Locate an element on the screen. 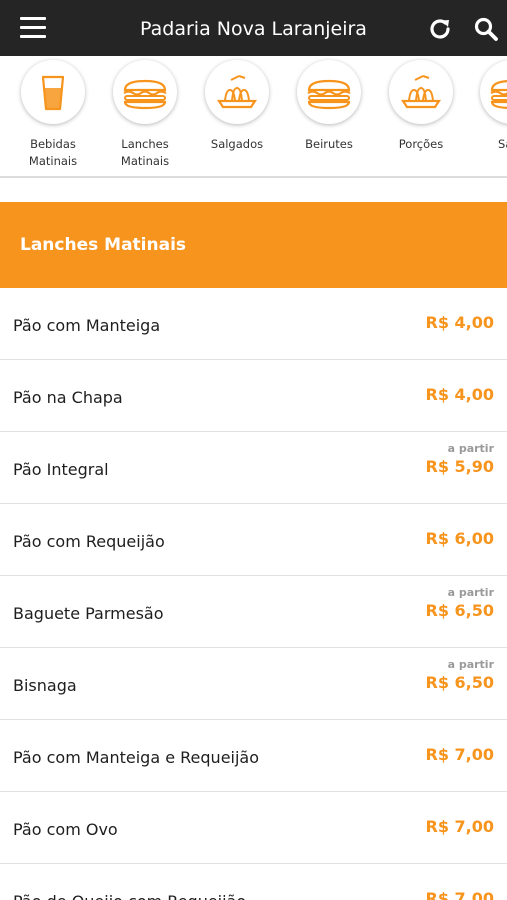 The image size is (507, 900). category-lanches-matinais: Lanches Matinais is located at coordinates (145, 116).